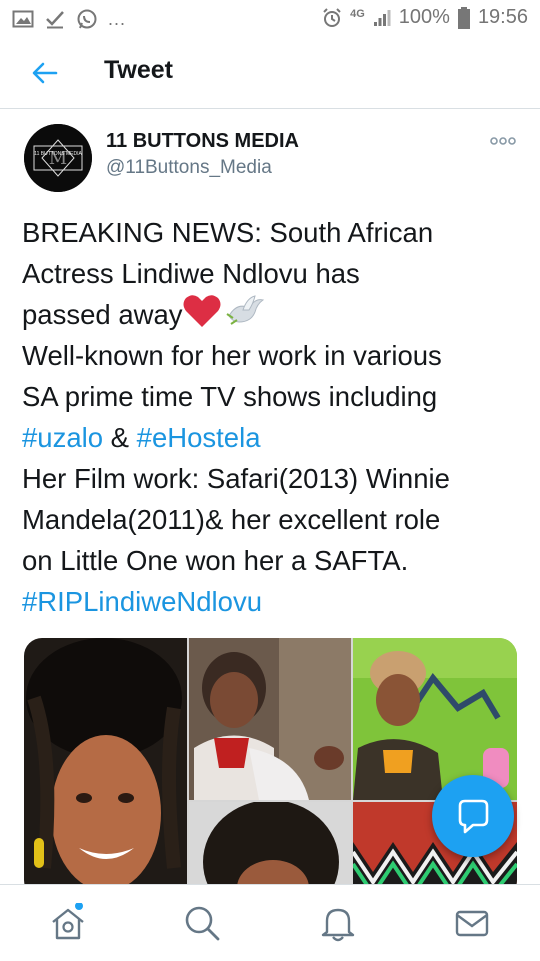 The height and width of the screenshot is (961, 540). Describe the element at coordinates (138, 70) in the screenshot. I see `page-title: Tweet` at that location.